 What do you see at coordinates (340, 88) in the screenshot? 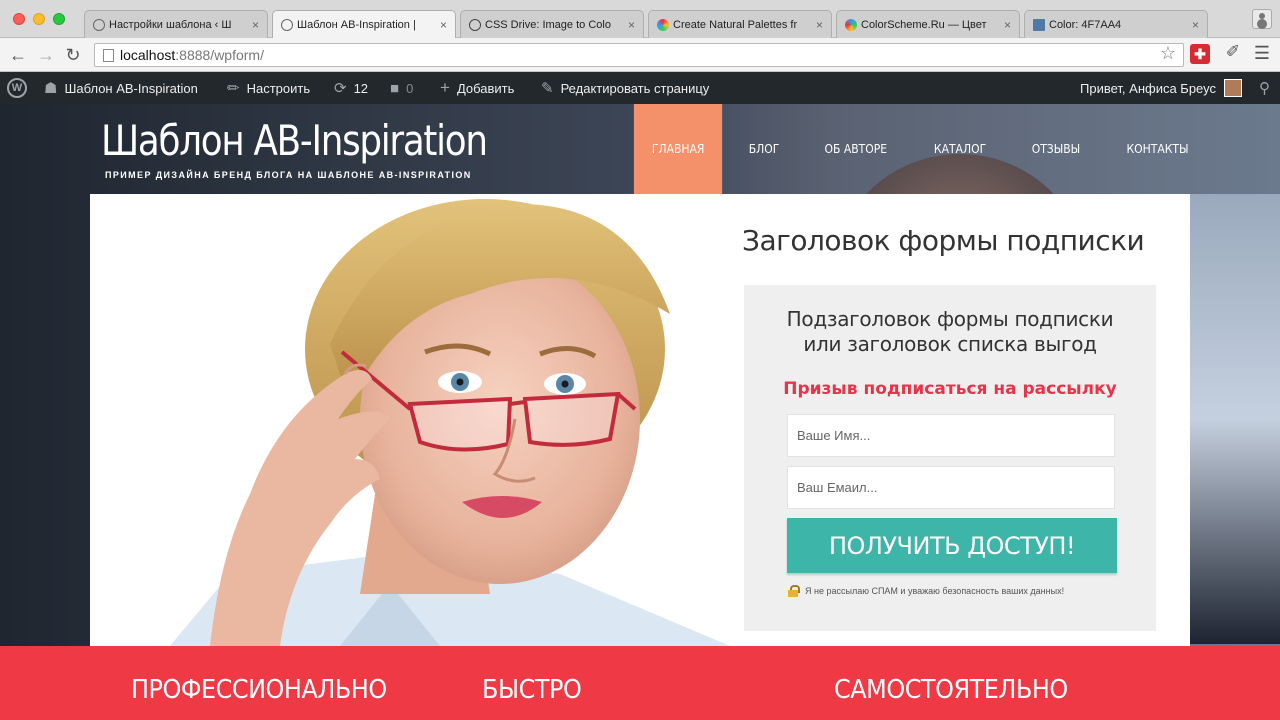
I see `updates-icon: ⟳` at bounding box center [340, 88].